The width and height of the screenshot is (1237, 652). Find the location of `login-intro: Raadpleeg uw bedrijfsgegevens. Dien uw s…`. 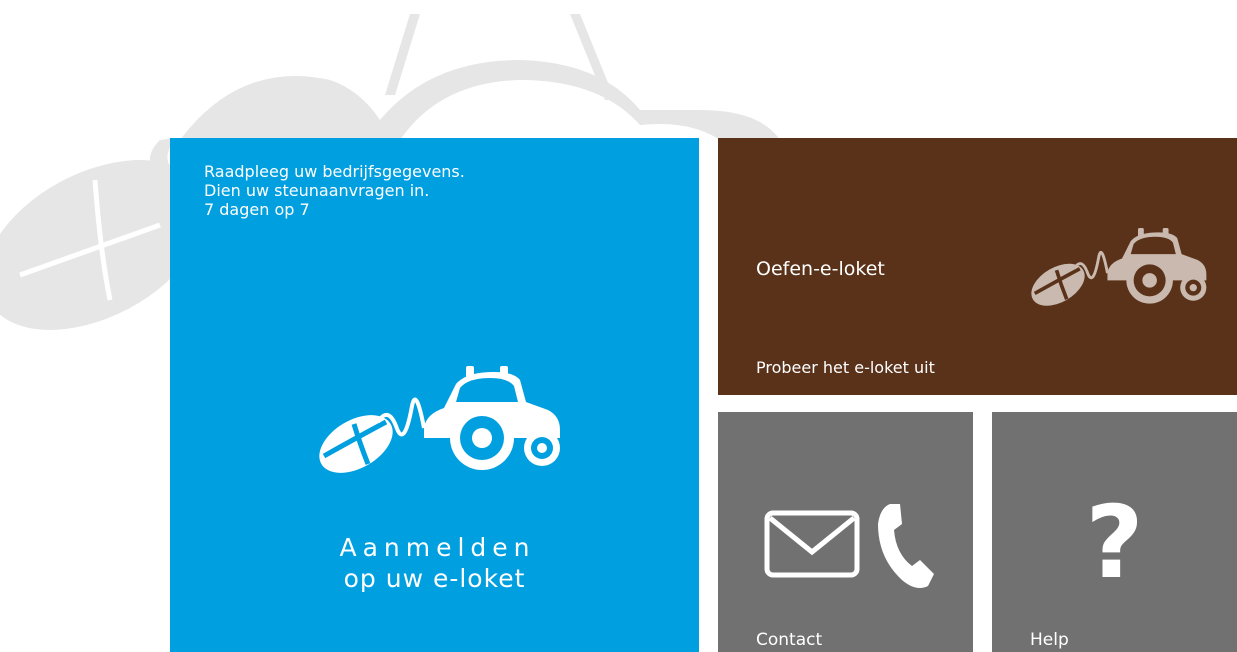

login-intro: Raadpleeg uw bedrijfsgegevens. Dien uw s… is located at coordinates (334, 190).